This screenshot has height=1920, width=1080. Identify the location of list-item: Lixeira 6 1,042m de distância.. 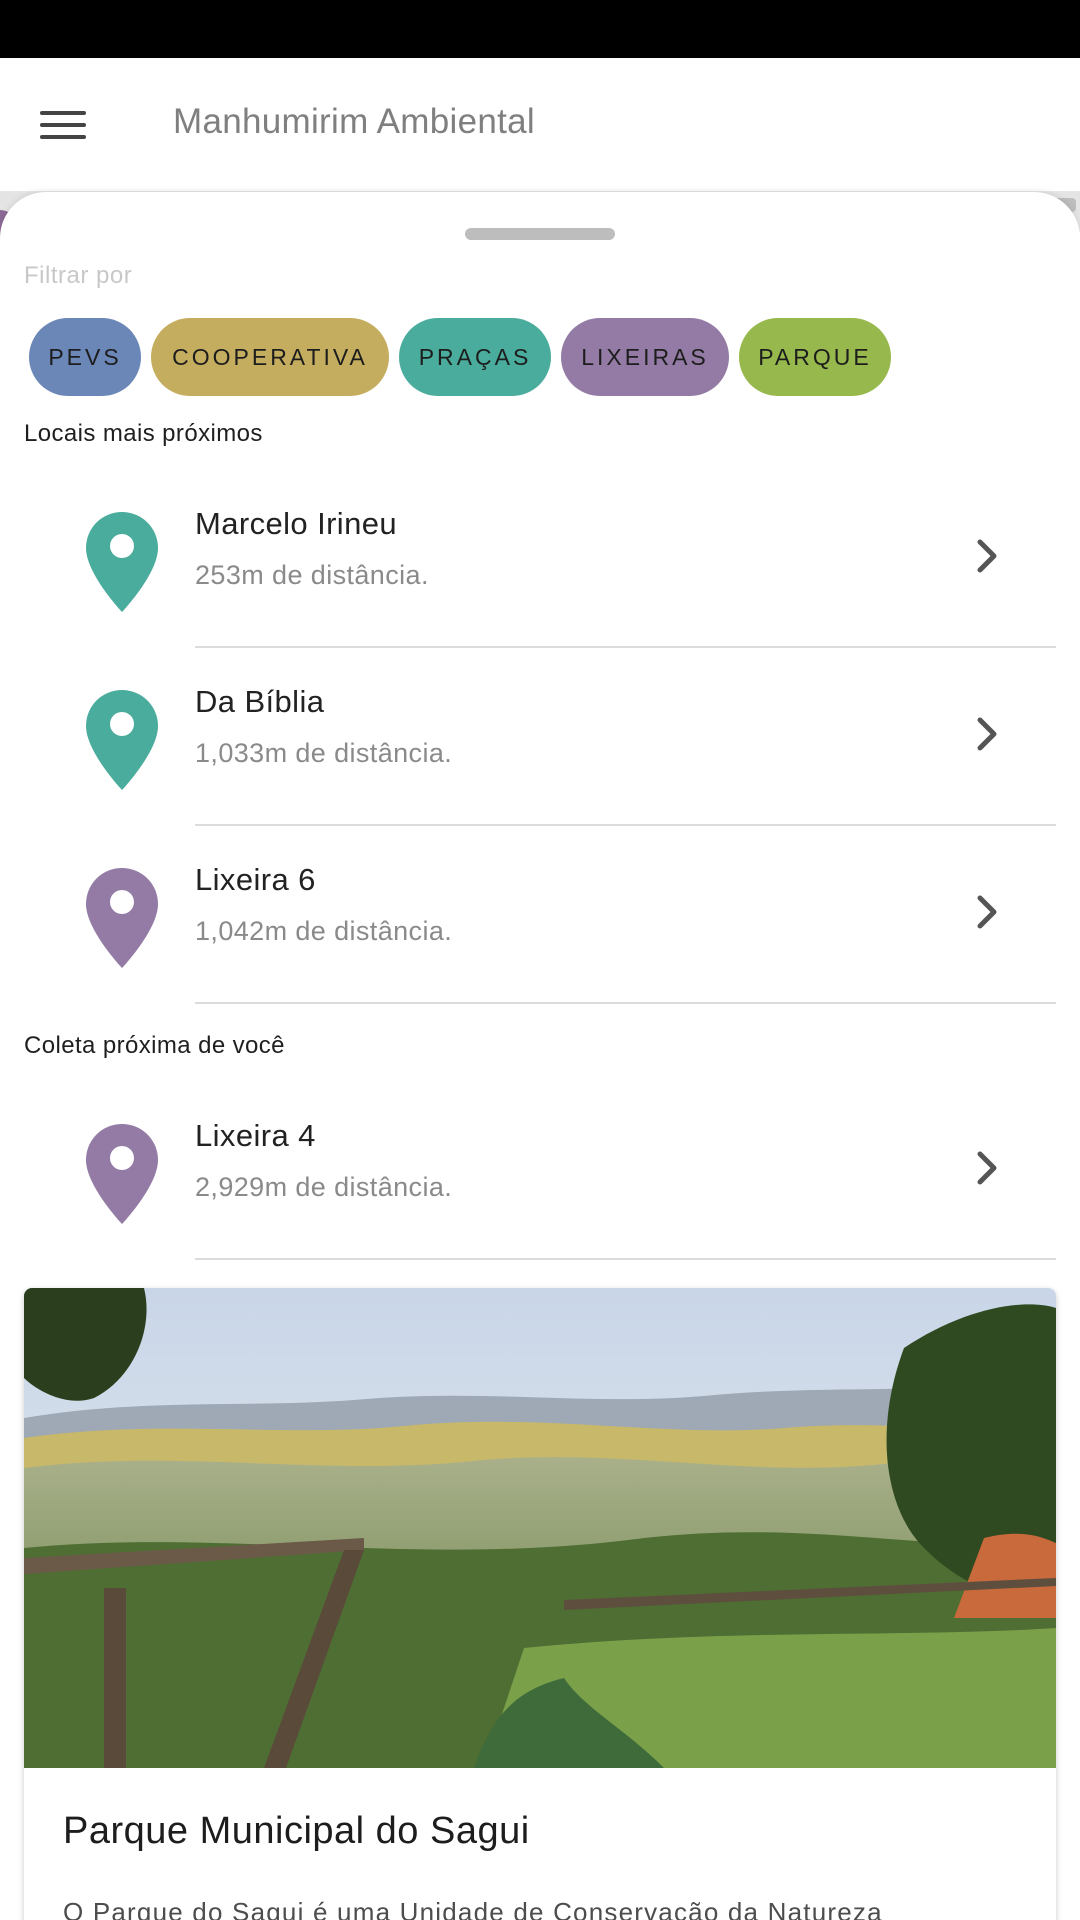
(540, 915).